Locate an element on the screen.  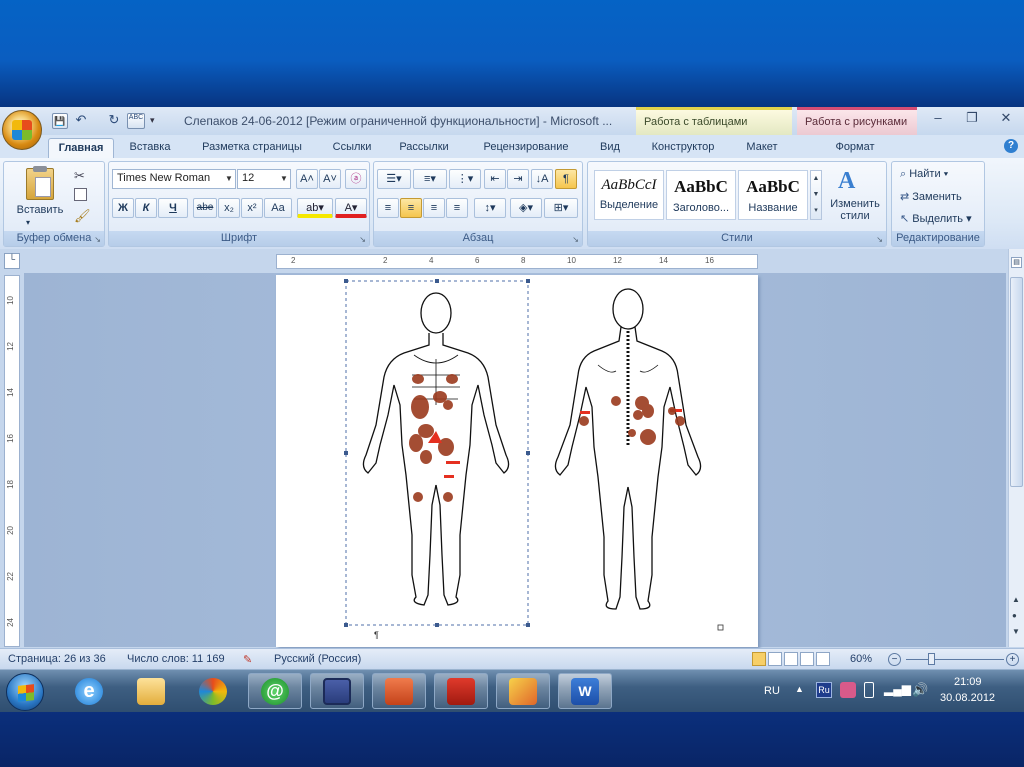
scroll-up-icon: ▲ is located at coordinates (1016, 599).